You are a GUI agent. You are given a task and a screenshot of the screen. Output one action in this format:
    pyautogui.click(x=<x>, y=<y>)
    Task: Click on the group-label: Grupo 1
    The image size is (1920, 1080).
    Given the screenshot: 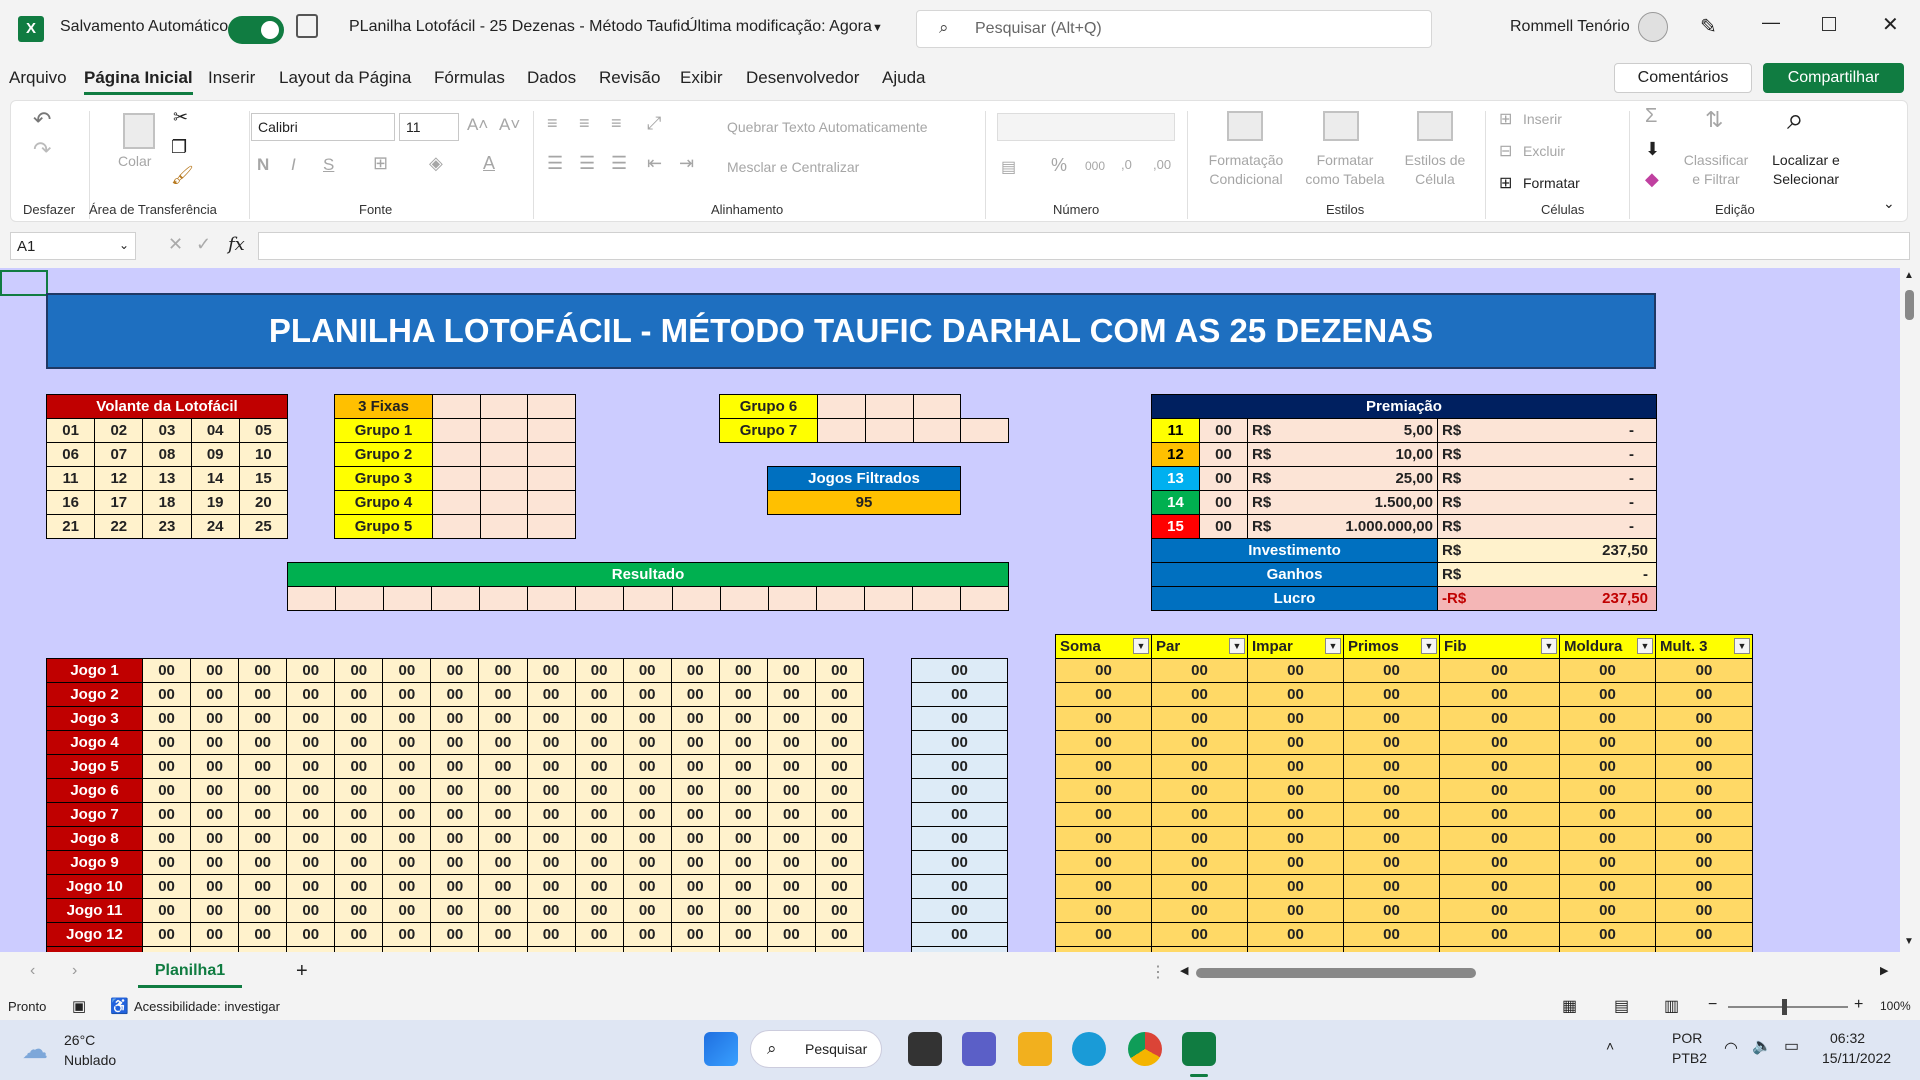 What is the action you would take?
    pyautogui.click(x=383, y=430)
    